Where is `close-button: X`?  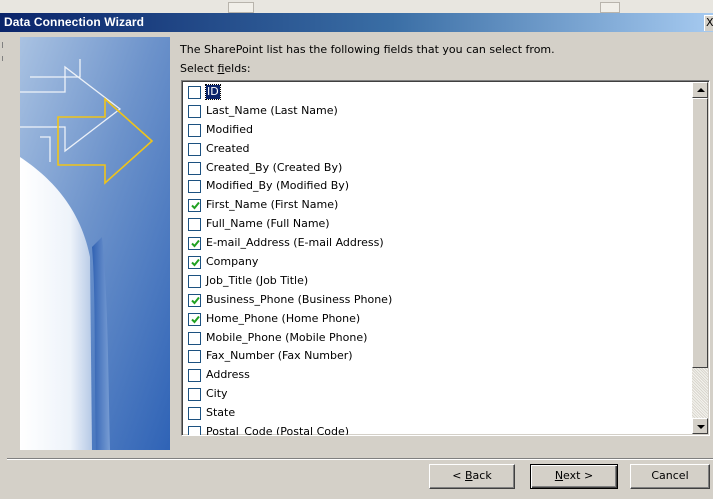 close-button: X is located at coordinates (708, 23).